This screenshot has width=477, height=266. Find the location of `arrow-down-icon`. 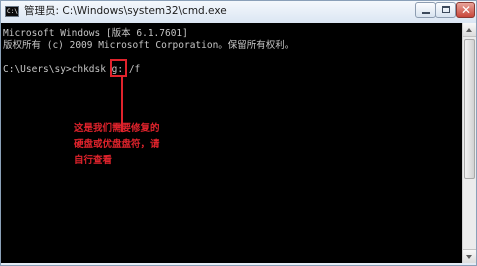

arrow-down-icon is located at coordinates (469, 257).